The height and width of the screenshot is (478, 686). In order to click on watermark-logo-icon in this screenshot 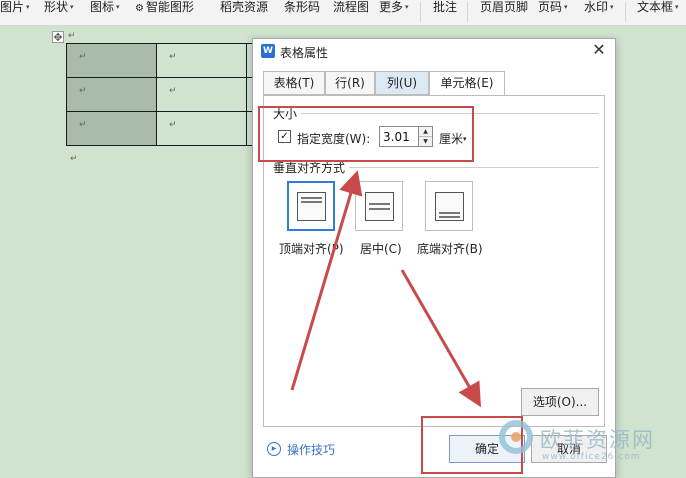, I will do `click(516, 437)`.